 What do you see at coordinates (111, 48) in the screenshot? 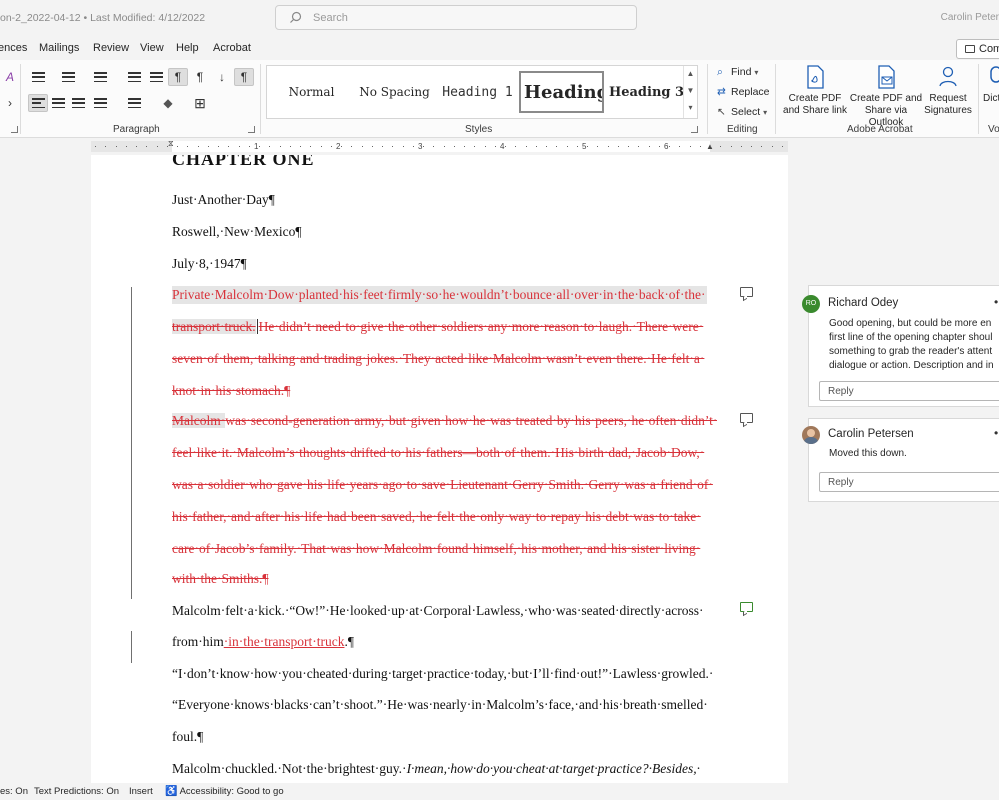
I see `tab-review: Review` at bounding box center [111, 48].